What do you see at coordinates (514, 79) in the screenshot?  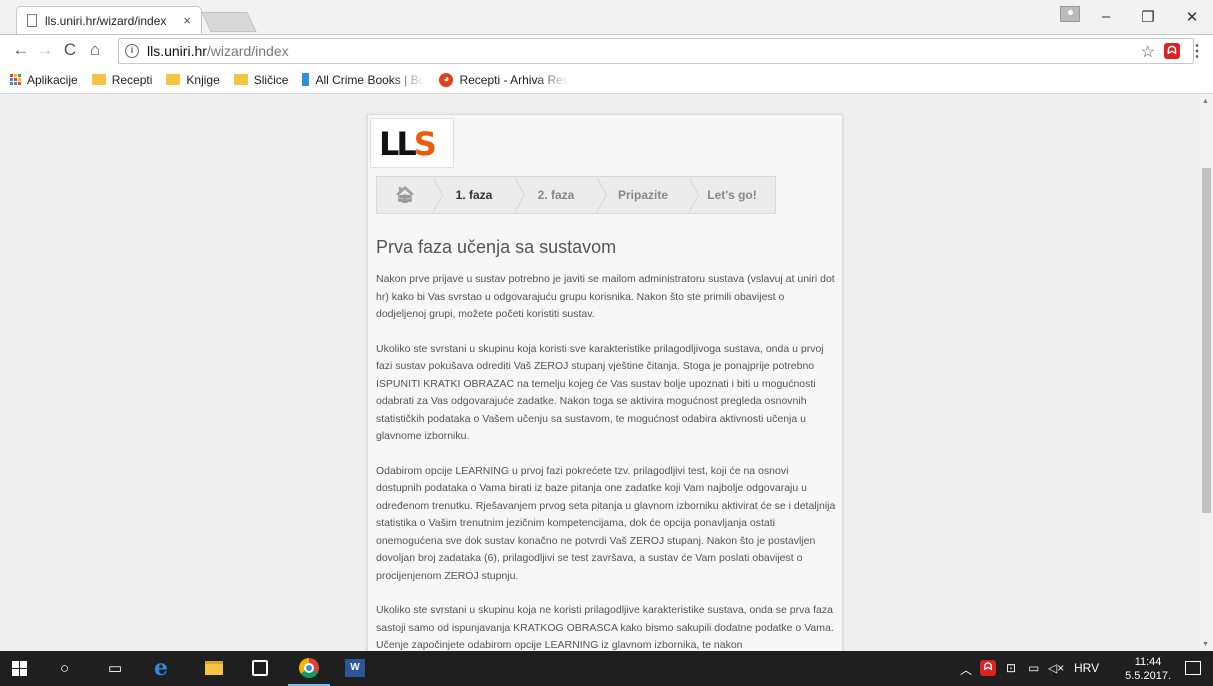 I see `bookmark-label: Recepti - Arhiva Rece` at bounding box center [514, 79].